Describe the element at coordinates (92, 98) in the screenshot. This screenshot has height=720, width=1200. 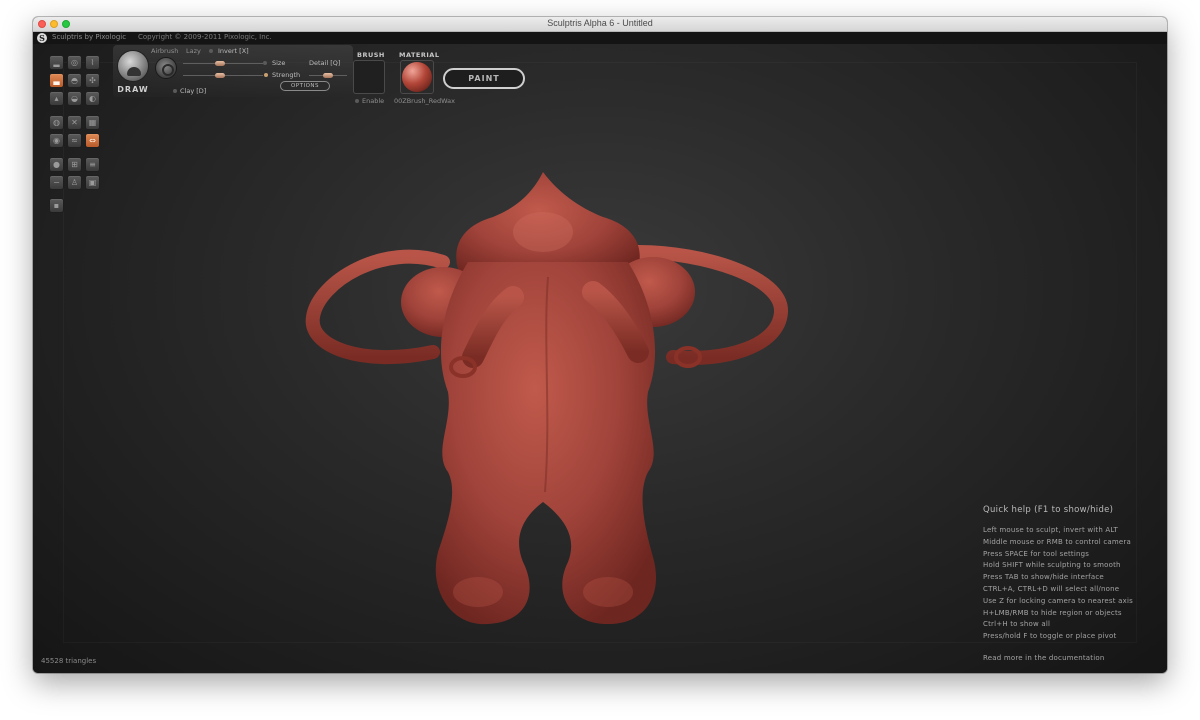
I see `rotate-tool-icon: ◐` at that location.